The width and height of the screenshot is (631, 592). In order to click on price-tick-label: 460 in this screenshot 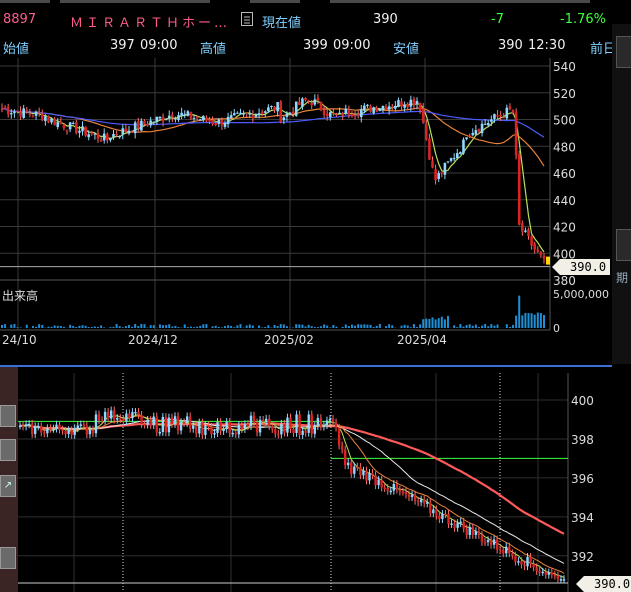, I will do `click(564, 174)`.